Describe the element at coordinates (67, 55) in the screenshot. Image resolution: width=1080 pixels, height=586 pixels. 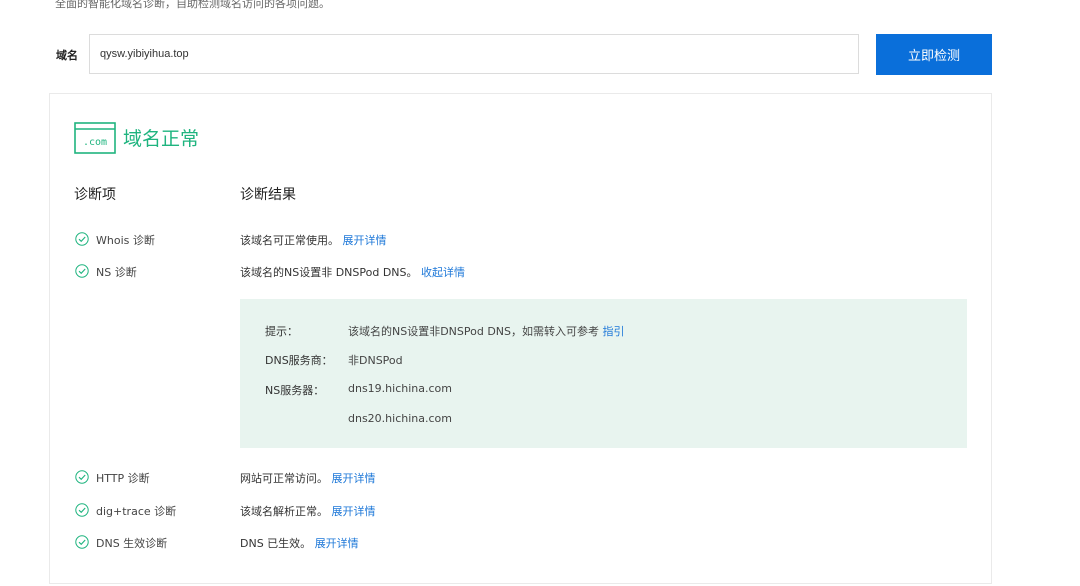
I see `domain-label: 域名` at that location.